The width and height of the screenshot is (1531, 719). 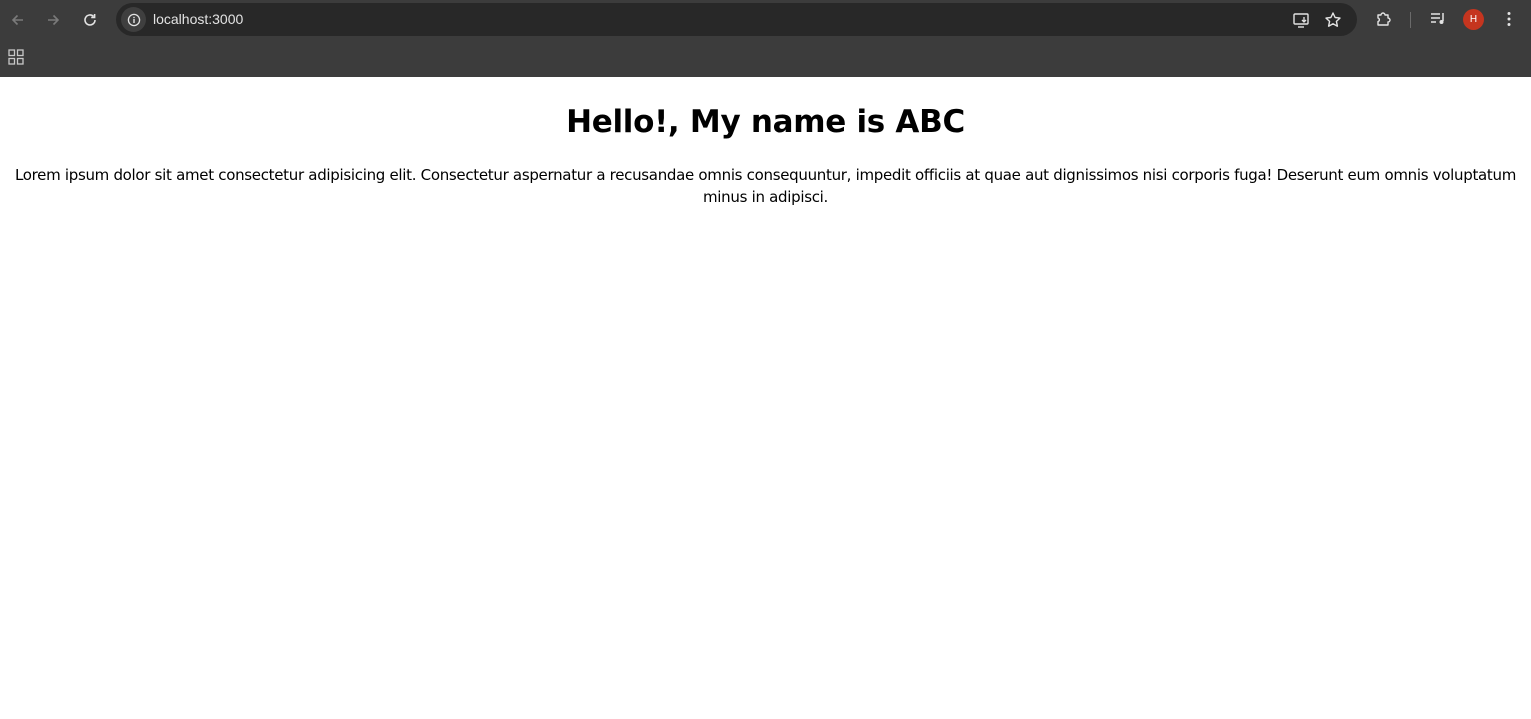 I want to click on profile-initial: H, so click(x=1473, y=19).